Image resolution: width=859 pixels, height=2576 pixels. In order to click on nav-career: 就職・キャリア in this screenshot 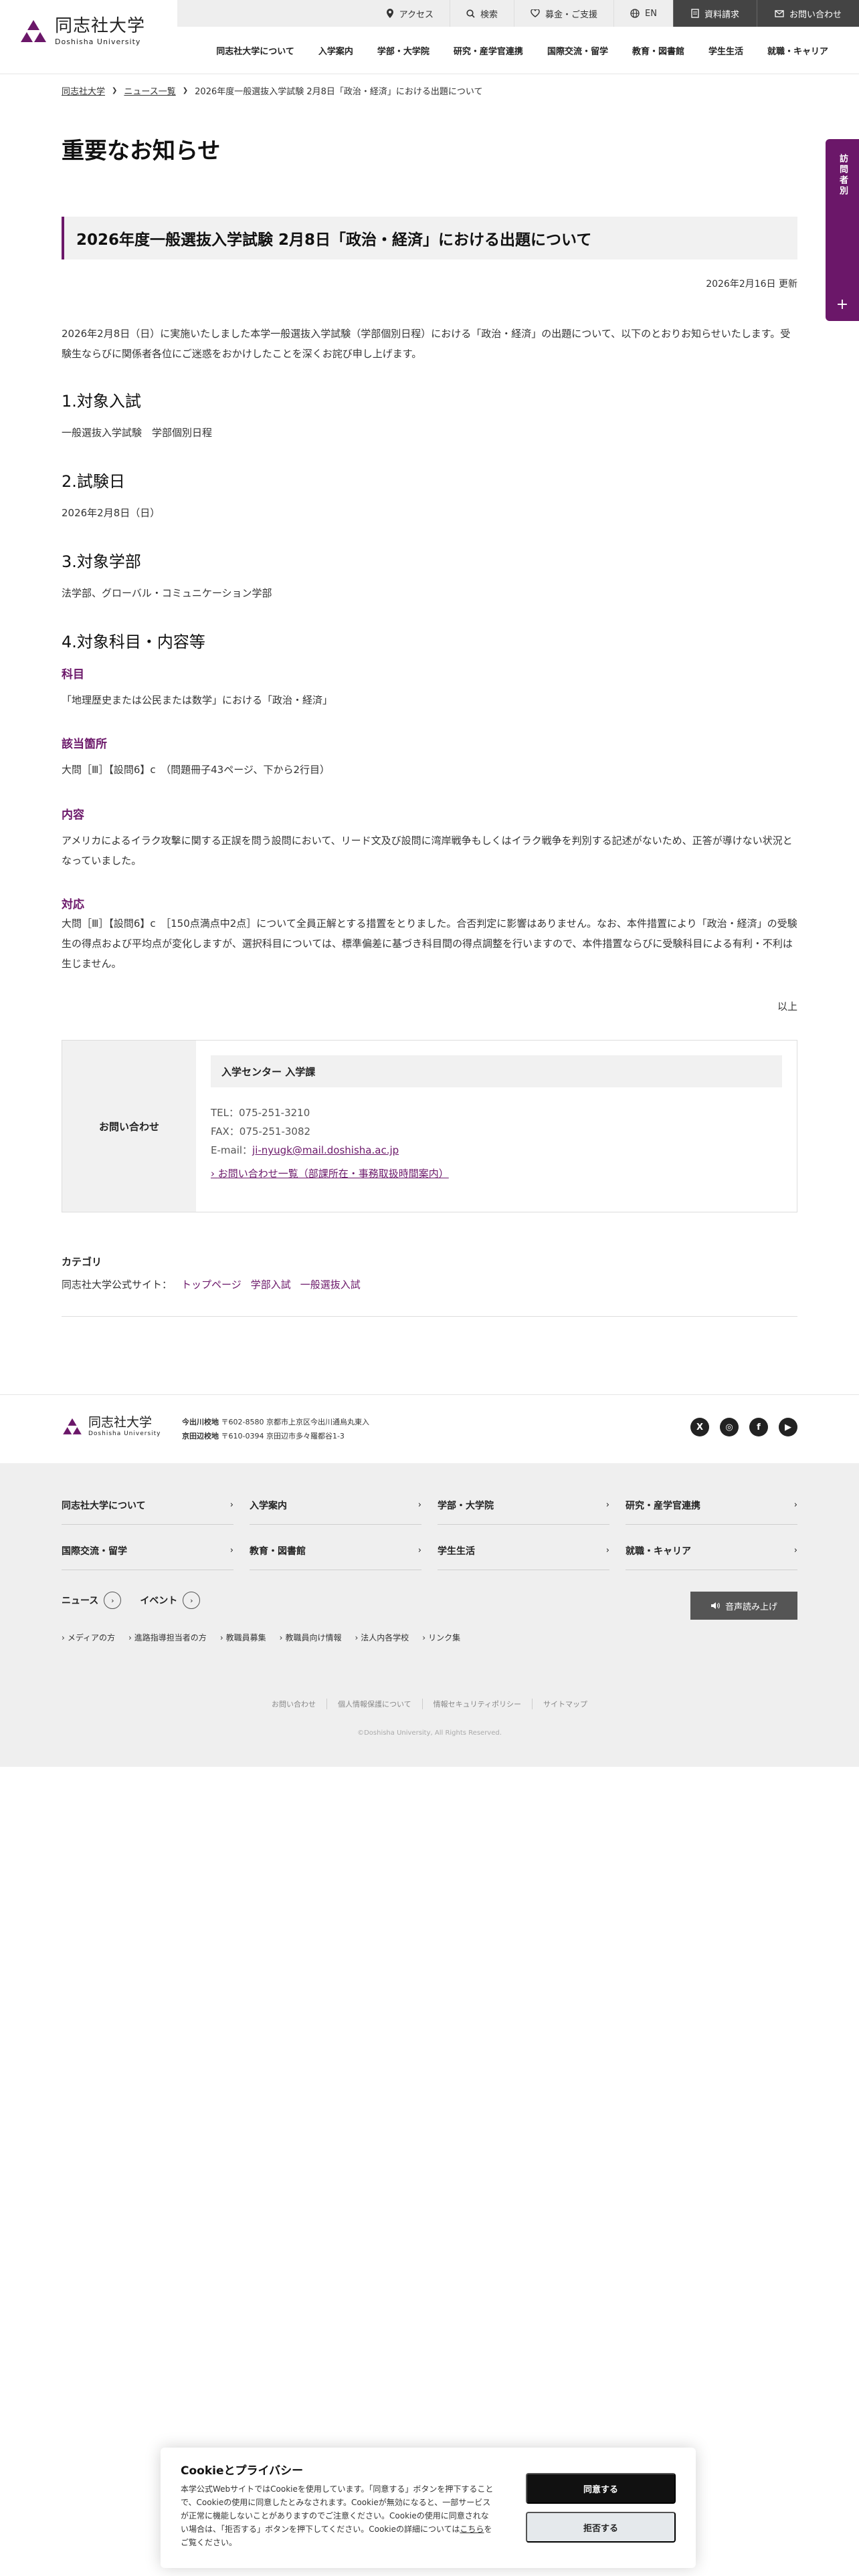, I will do `click(797, 50)`.